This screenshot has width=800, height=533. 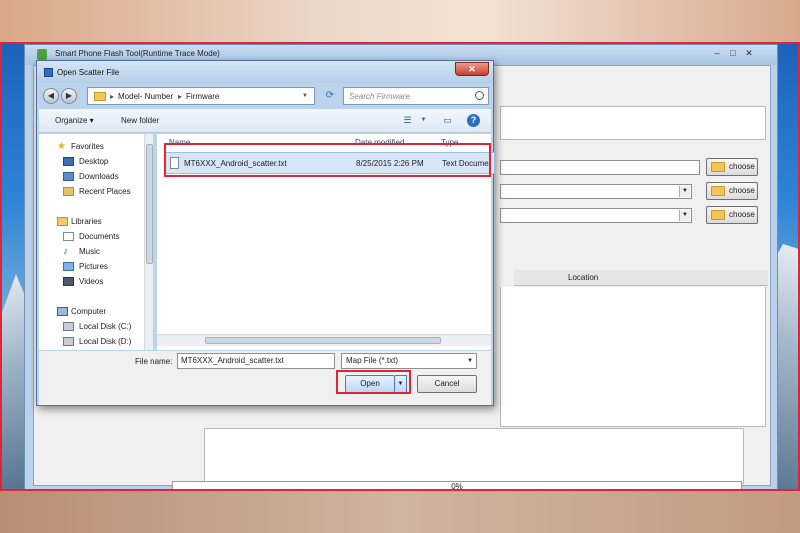 I want to click on search-input: Search Firmware, so click(x=416, y=96).